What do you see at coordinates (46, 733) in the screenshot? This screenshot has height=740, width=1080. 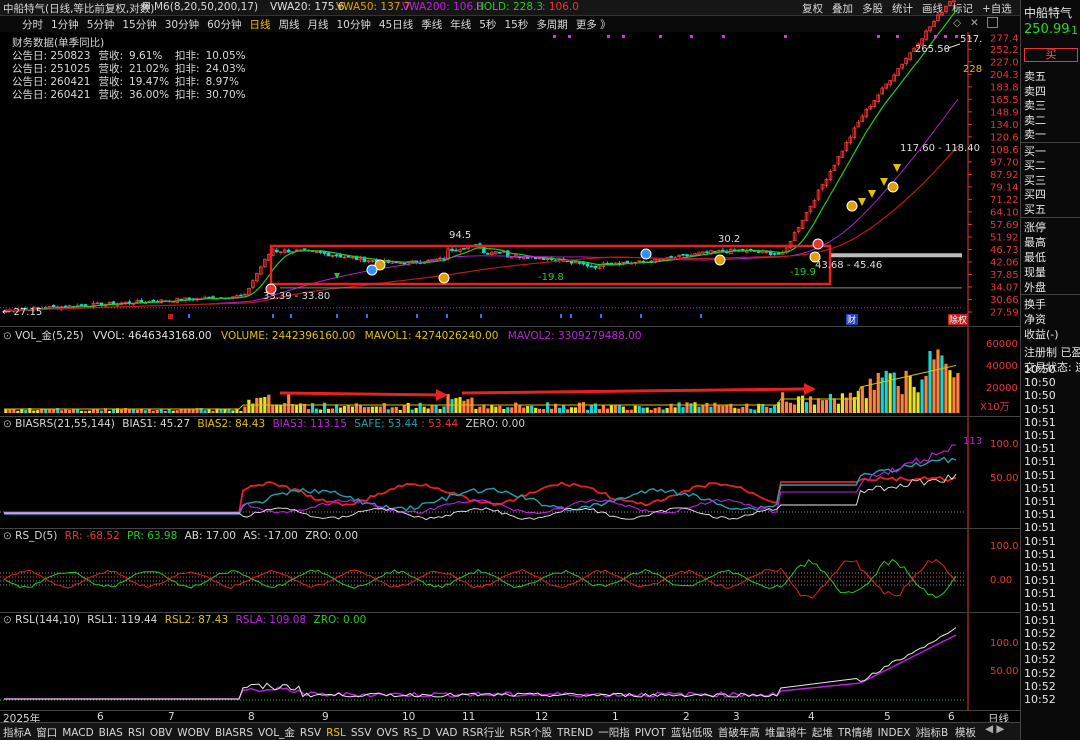 I see `indicator-tab: 窗口` at bounding box center [46, 733].